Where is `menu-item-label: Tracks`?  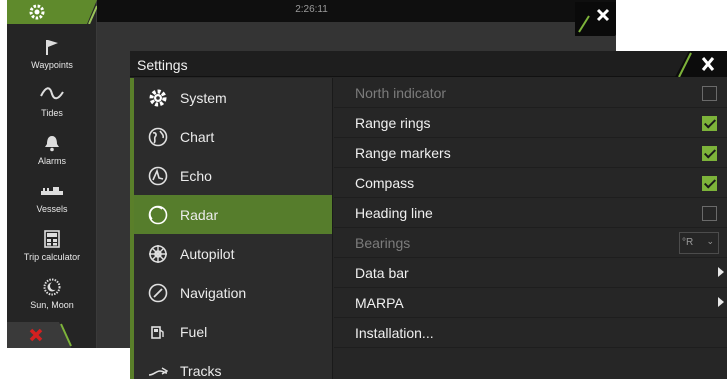 menu-item-label: Tracks is located at coordinates (201, 370).